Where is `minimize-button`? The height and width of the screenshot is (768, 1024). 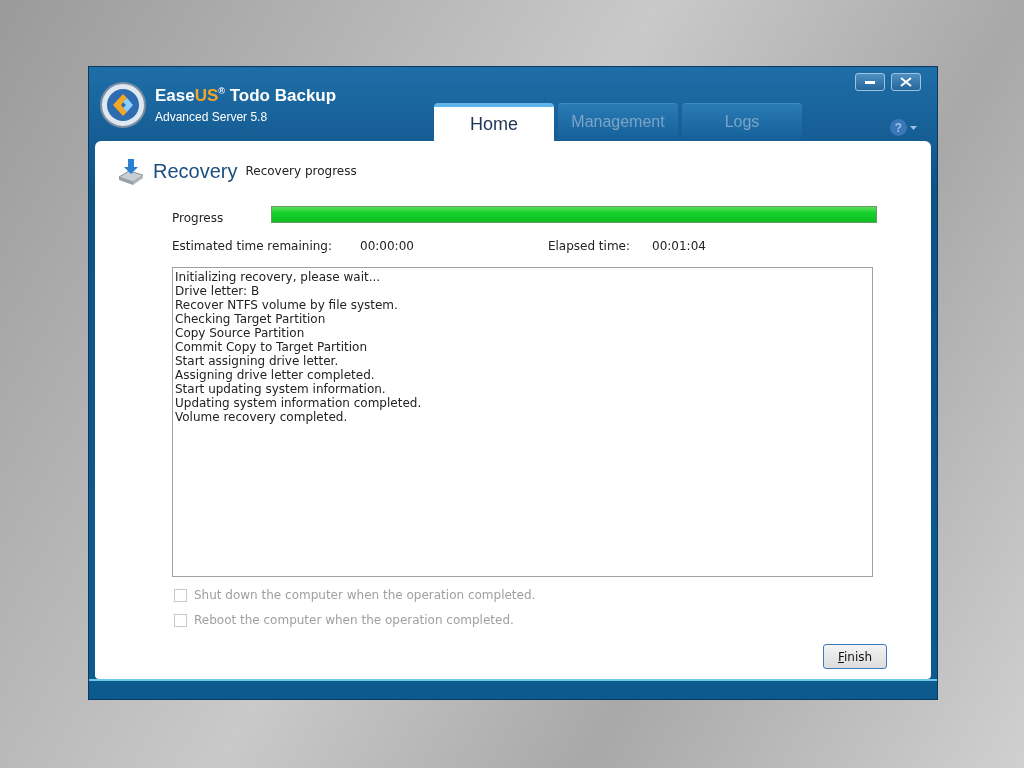 minimize-button is located at coordinates (870, 82).